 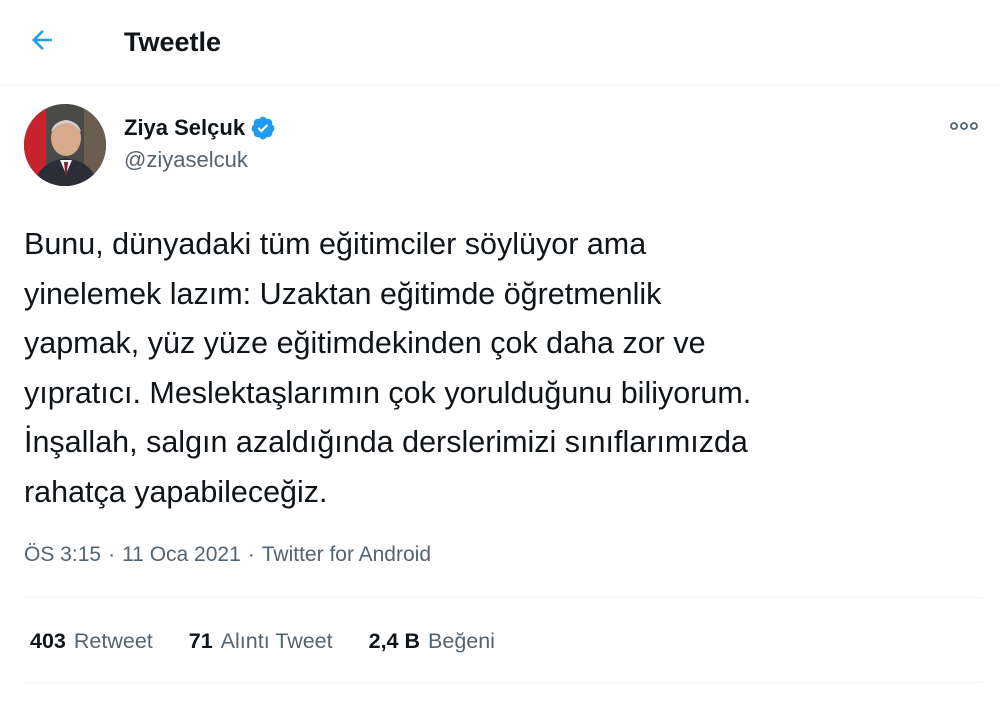 I want to click on more-options-button, so click(x=964, y=127).